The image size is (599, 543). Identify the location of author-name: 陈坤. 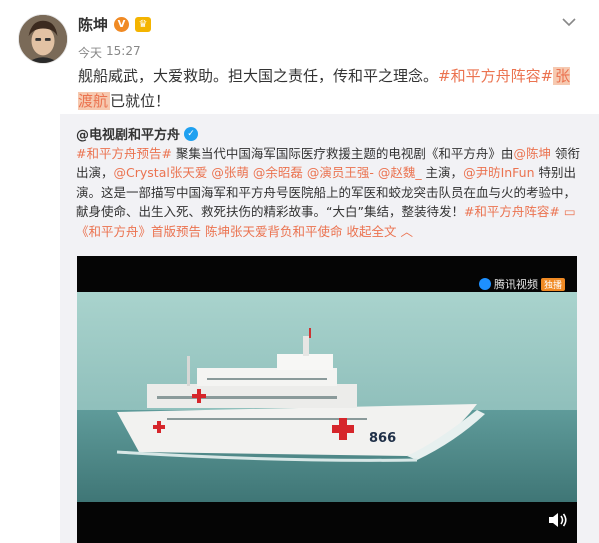
(93, 24).